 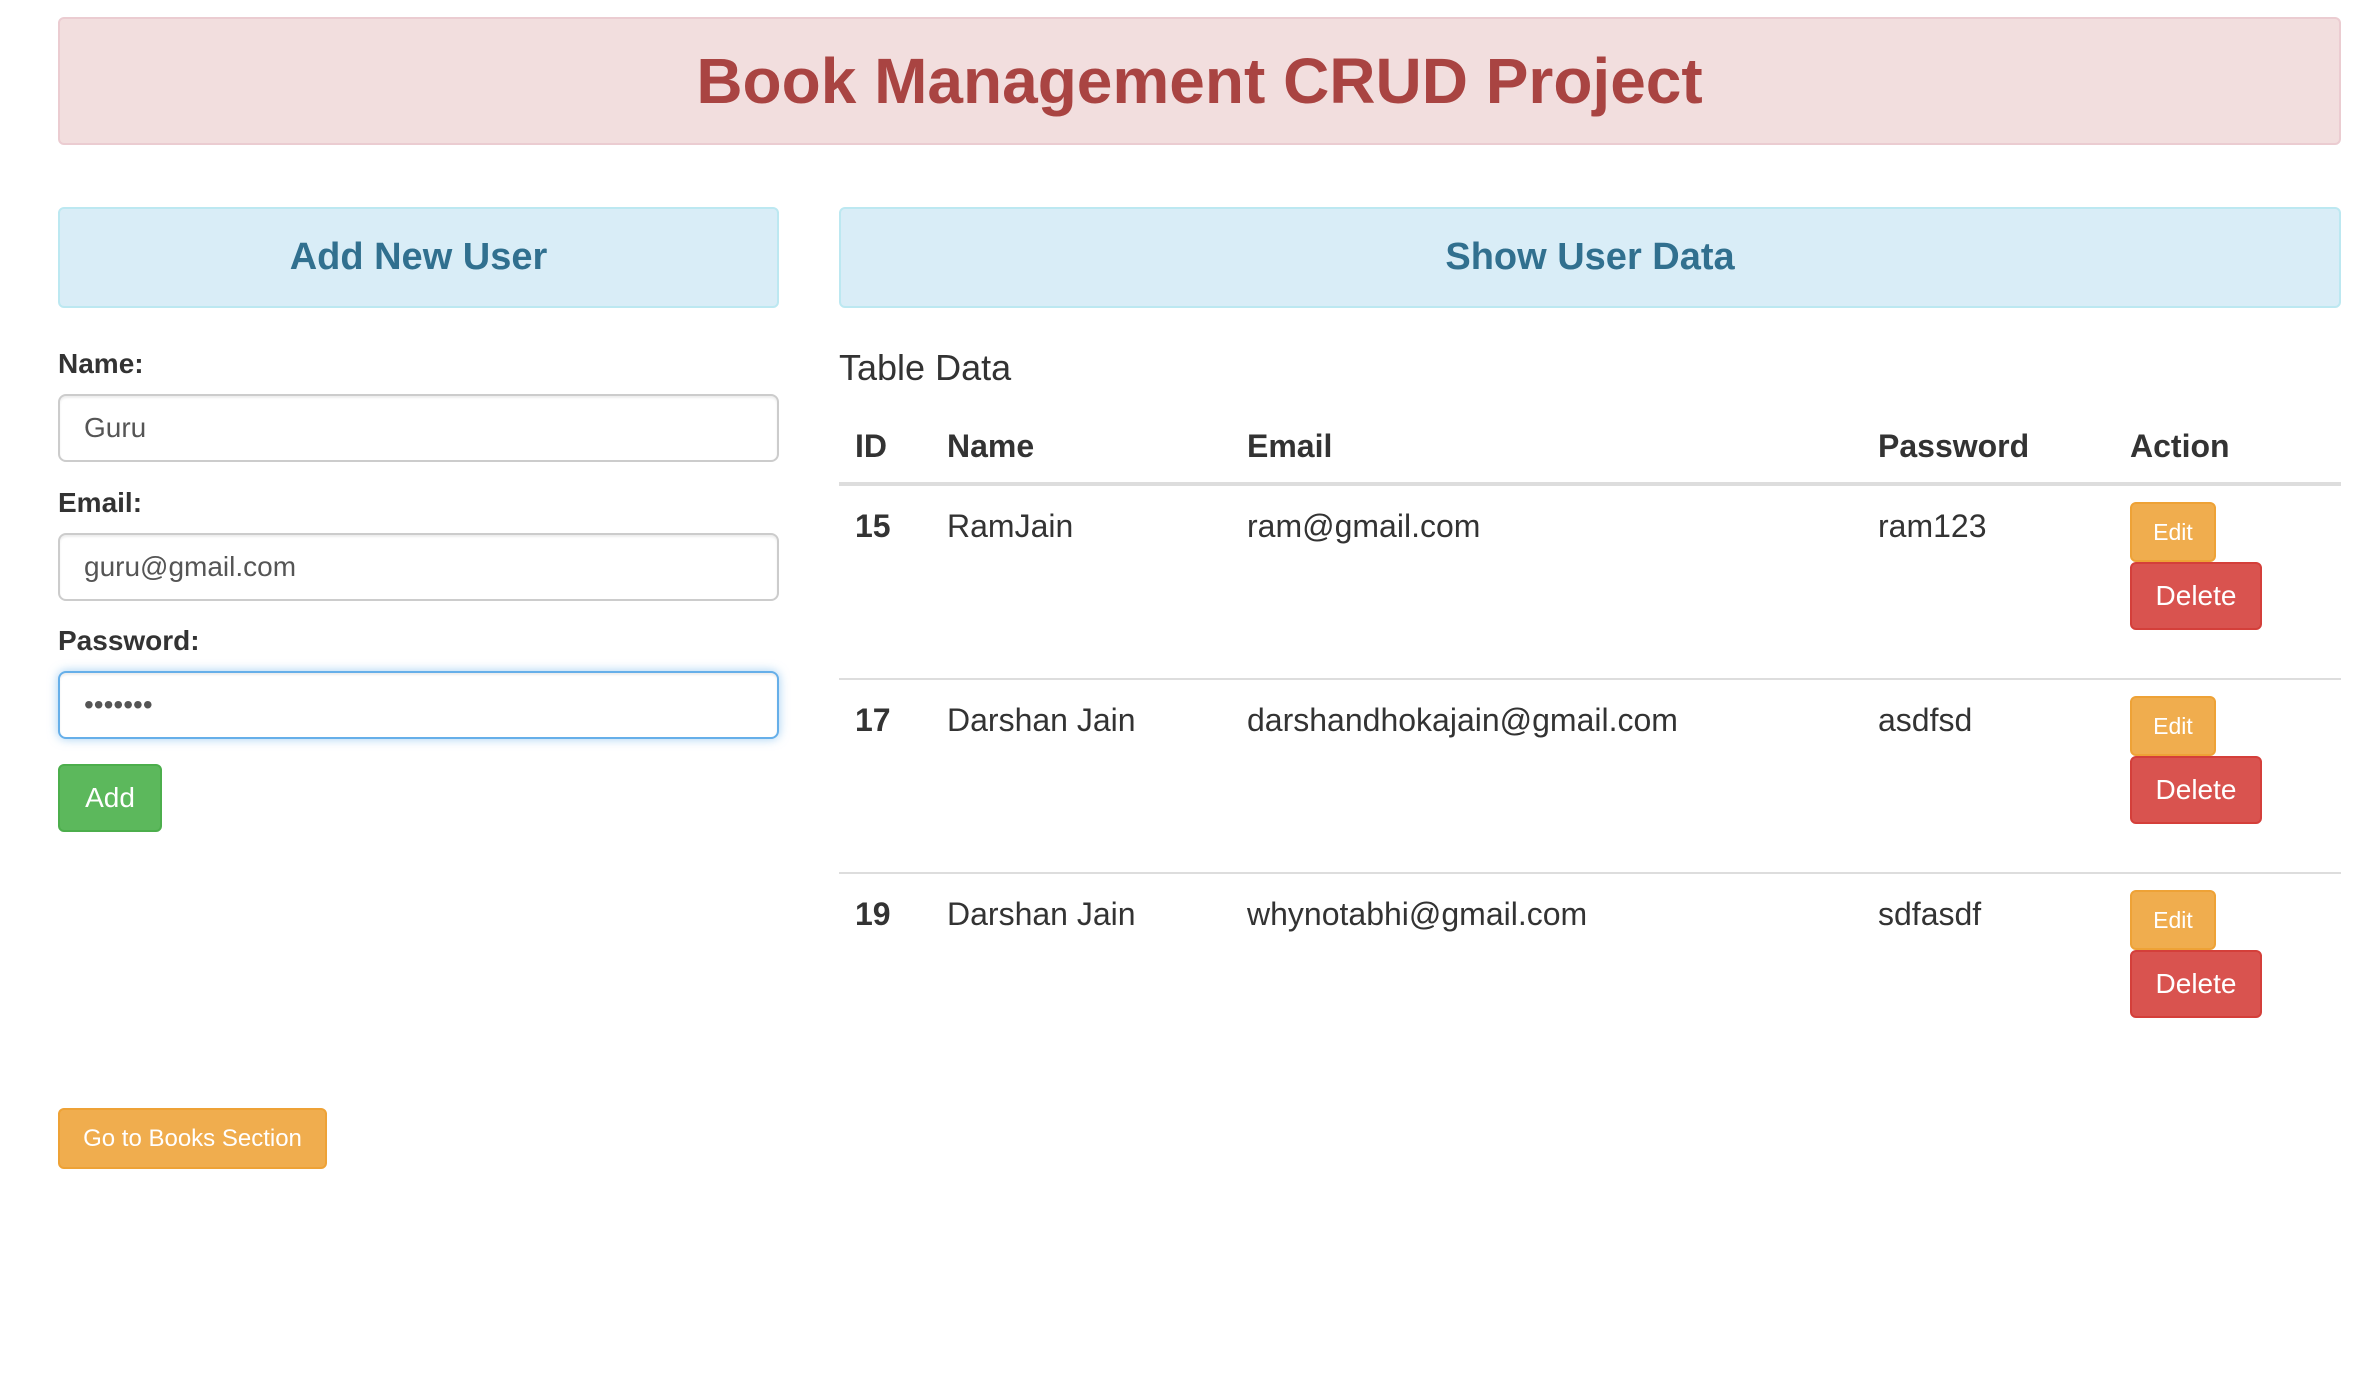 What do you see at coordinates (110, 798) in the screenshot?
I see `add-button: Add` at bounding box center [110, 798].